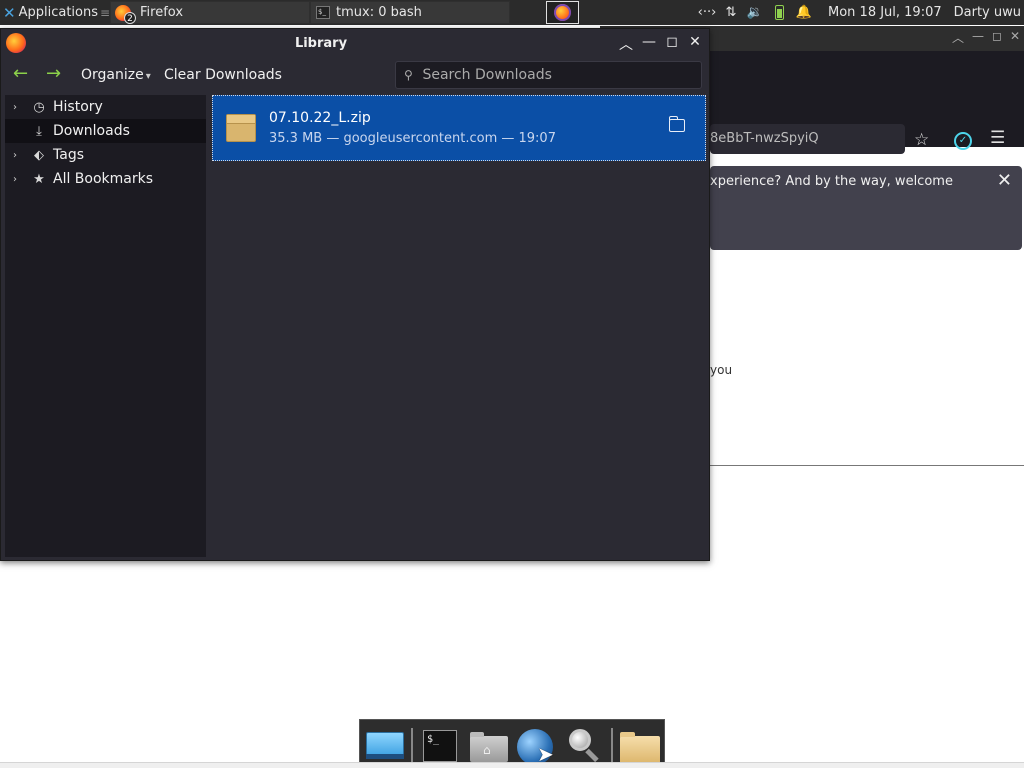 The image size is (1024, 768). Describe the element at coordinates (580, 740) in the screenshot. I see `magnifier-icon` at that location.